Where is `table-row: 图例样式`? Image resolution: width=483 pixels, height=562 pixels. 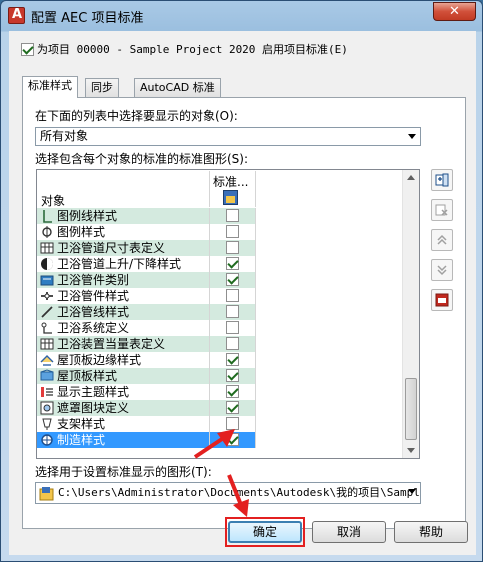
table-row: 图例样式 is located at coordinates (227, 232).